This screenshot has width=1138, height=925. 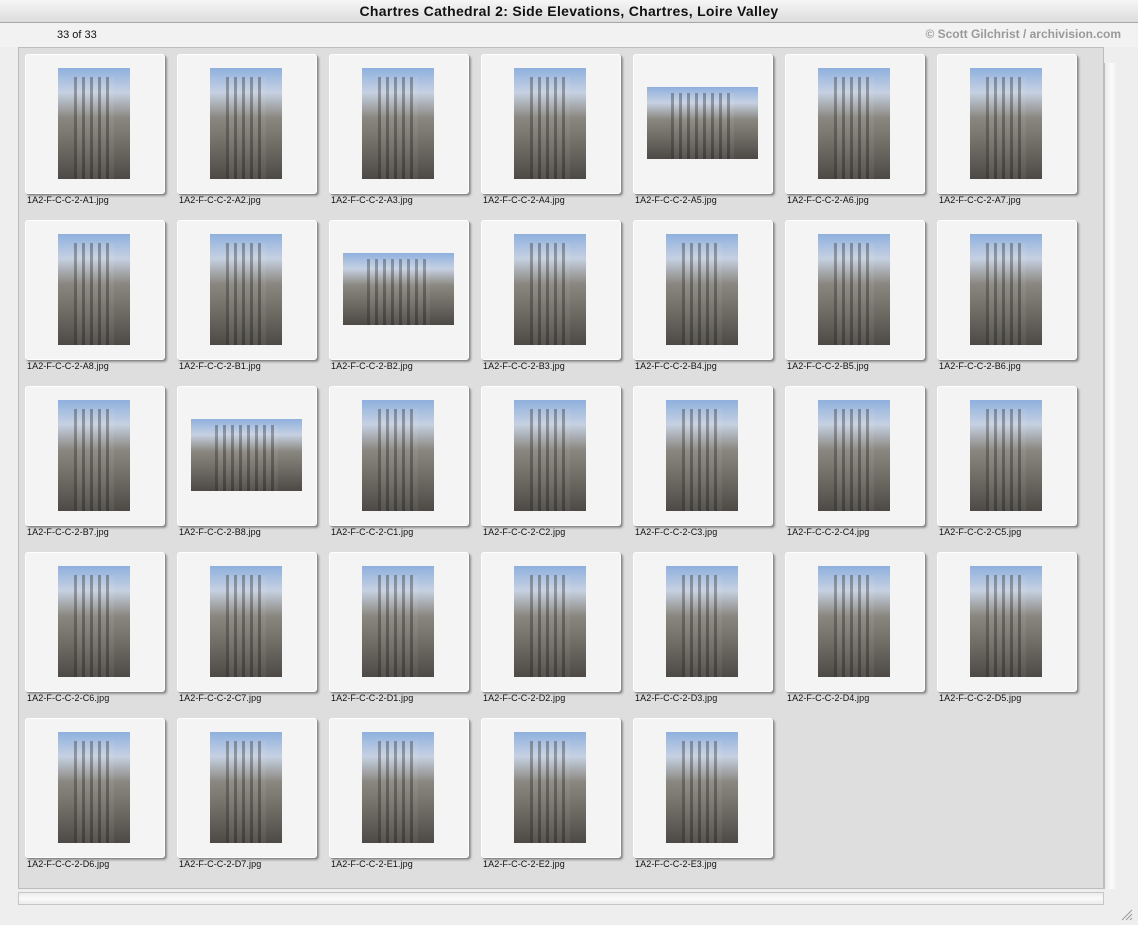 I want to click on thumbnail-item: 1A2-F-C-C-2-B7.jpg, so click(x=95, y=459).